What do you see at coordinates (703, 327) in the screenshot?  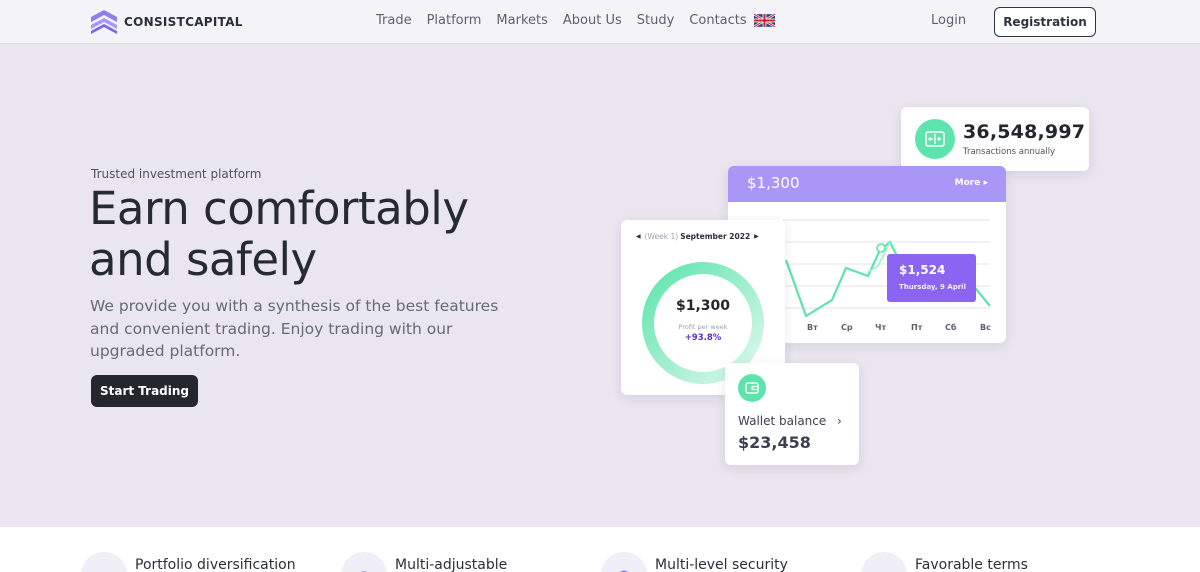 I see `profit-label: Profit per week` at bounding box center [703, 327].